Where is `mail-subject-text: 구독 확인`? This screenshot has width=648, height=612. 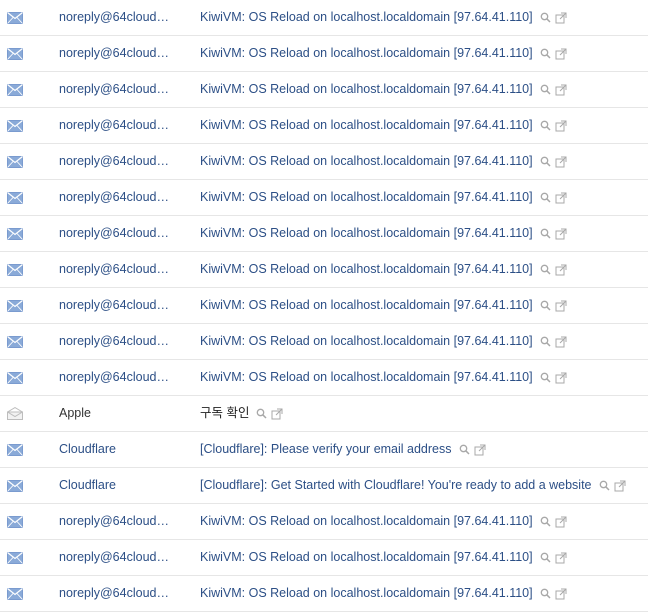 mail-subject-text: 구독 확인 is located at coordinates (224, 413).